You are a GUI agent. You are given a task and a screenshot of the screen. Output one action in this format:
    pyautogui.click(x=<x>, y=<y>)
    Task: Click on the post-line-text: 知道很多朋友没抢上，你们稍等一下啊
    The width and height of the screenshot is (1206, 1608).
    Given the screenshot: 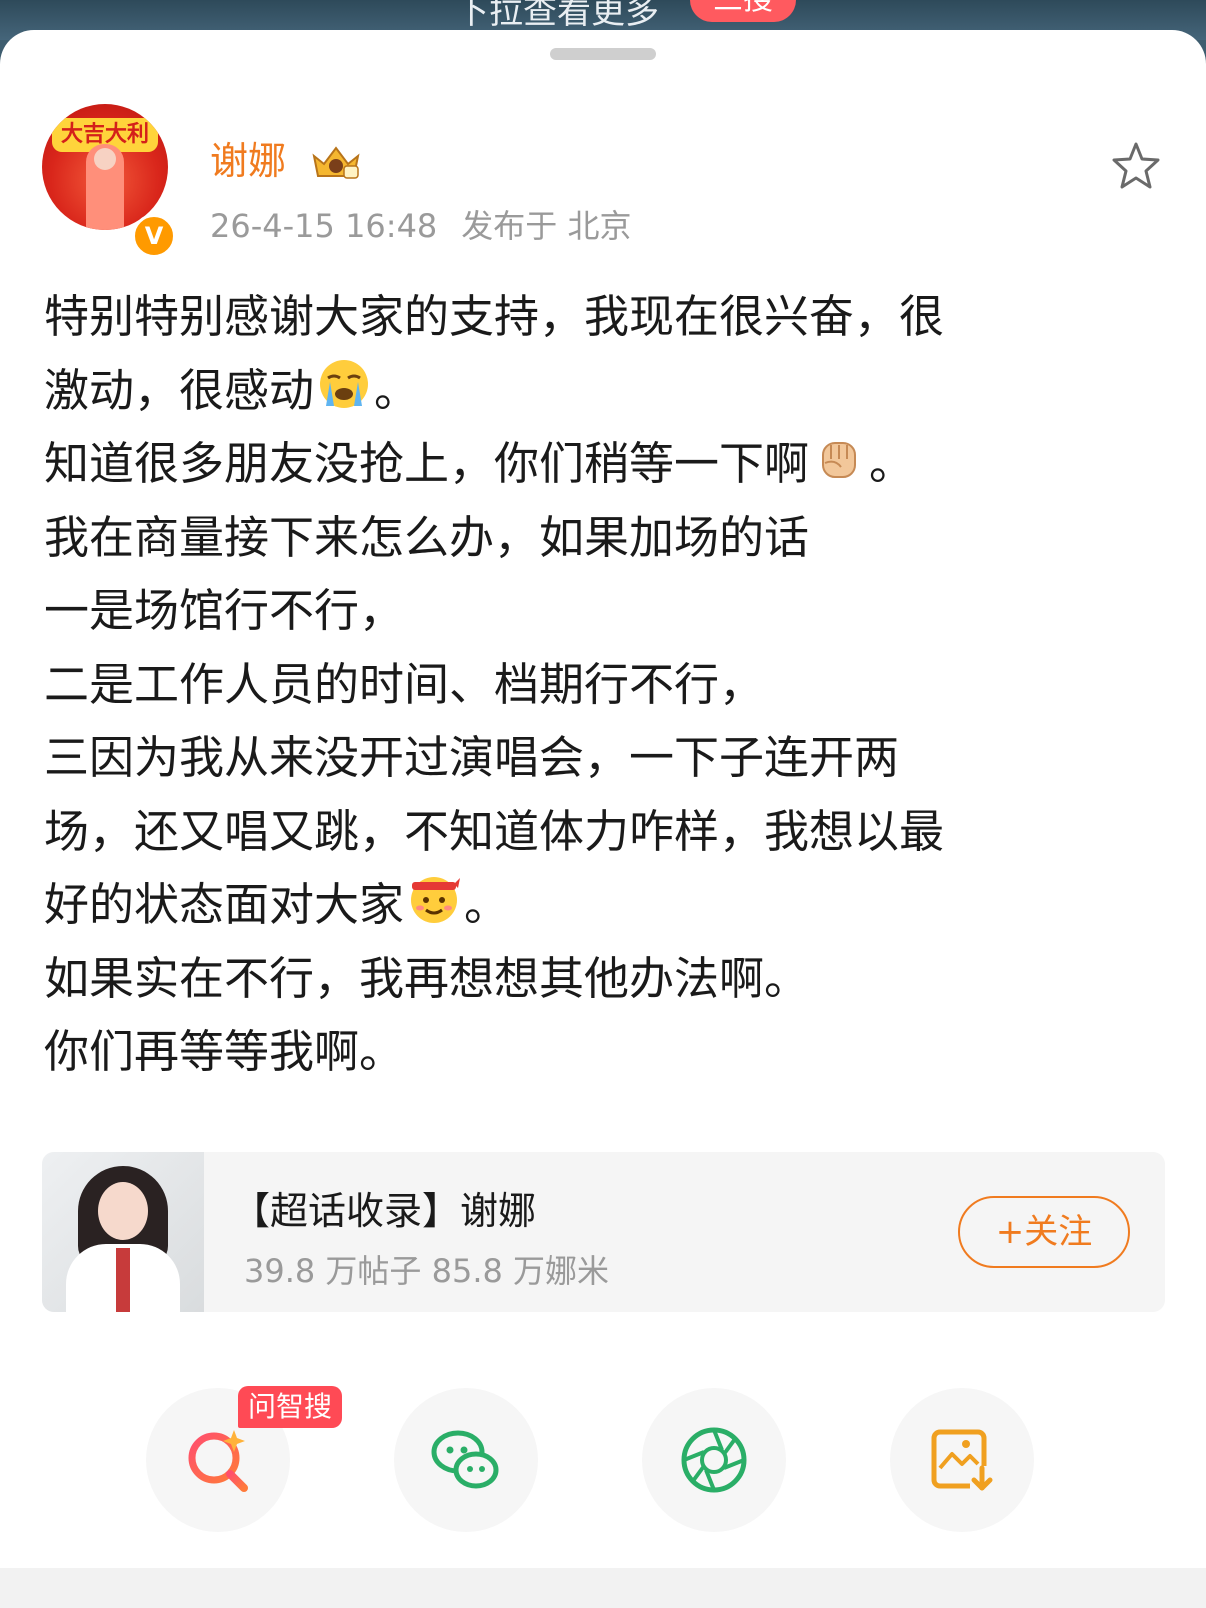 What is the action you would take?
    pyautogui.click(x=427, y=463)
    